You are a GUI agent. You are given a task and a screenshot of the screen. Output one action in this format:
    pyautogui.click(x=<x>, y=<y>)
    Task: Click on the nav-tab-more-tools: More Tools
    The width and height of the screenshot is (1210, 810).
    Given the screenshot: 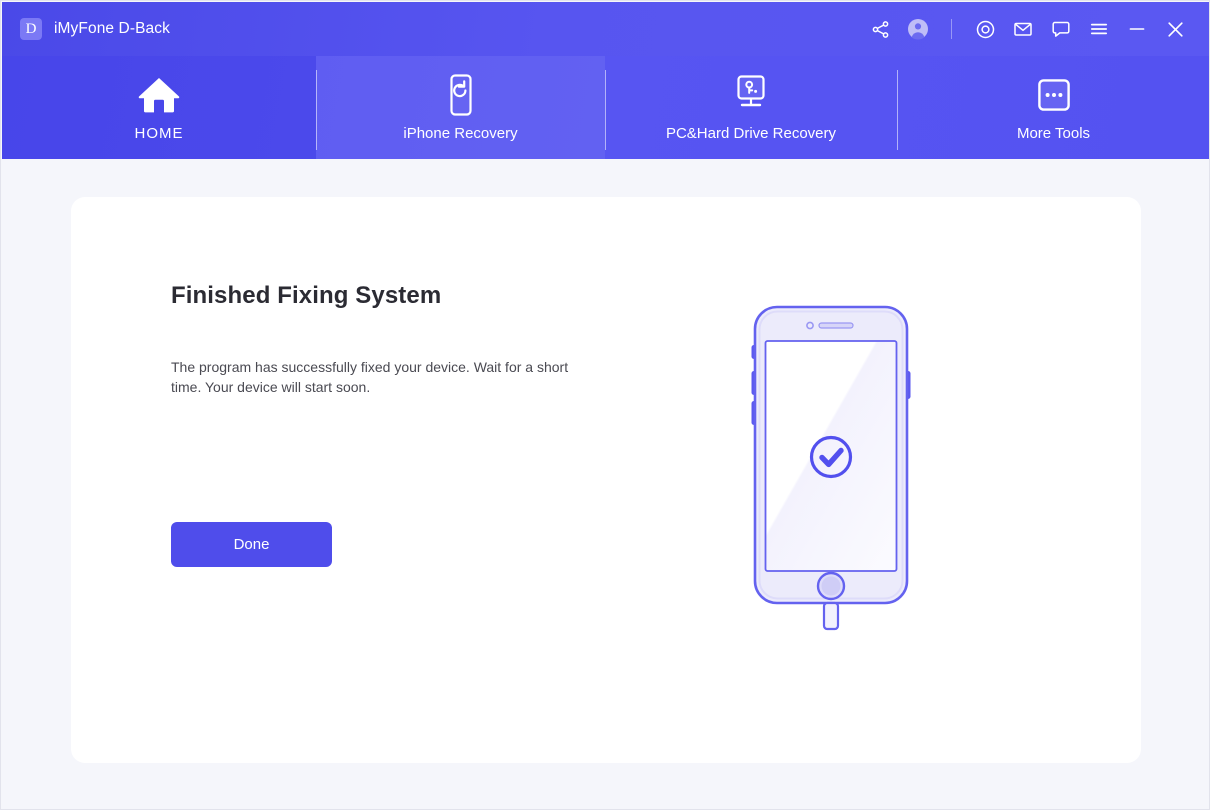 What is the action you would take?
    pyautogui.click(x=1053, y=107)
    